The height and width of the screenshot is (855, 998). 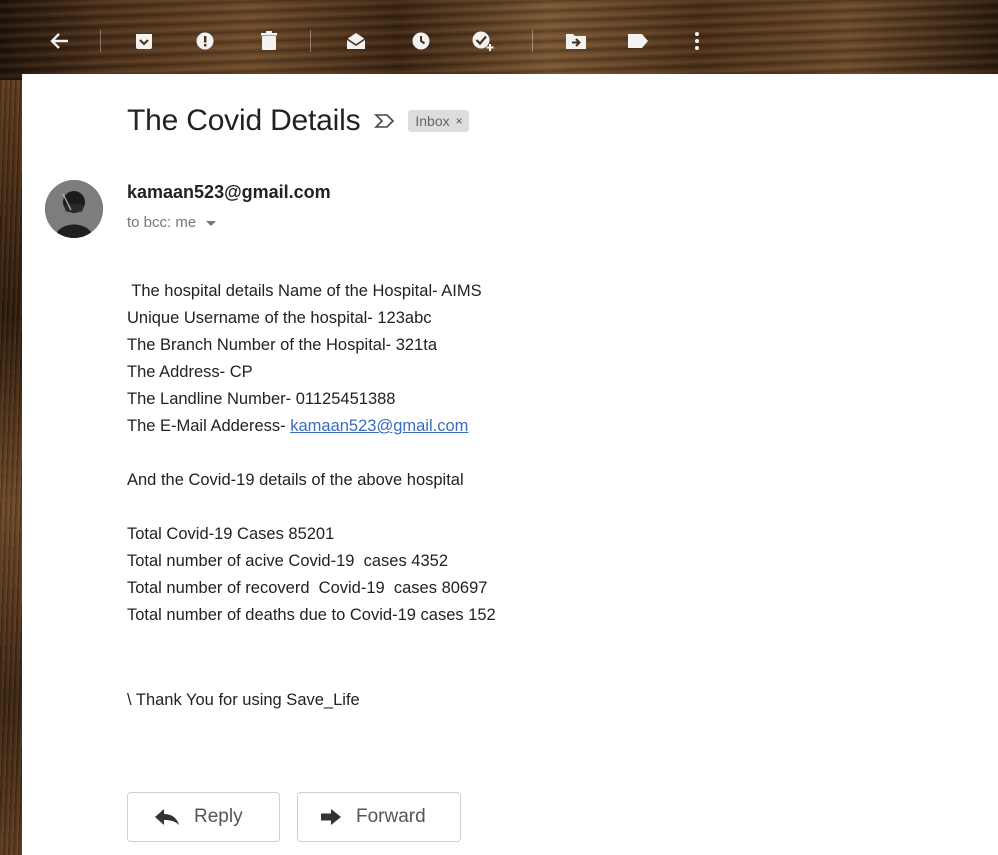 What do you see at coordinates (211, 223) in the screenshot?
I see `show-details-icon` at bounding box center [211, 223].